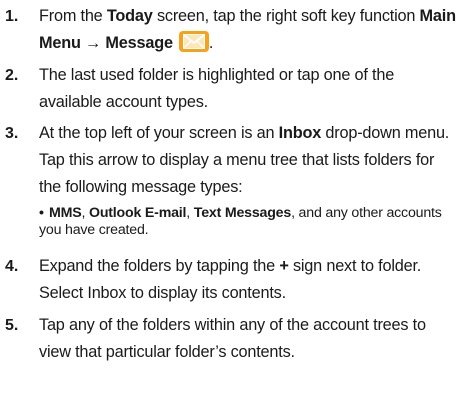 This screenshot has height=400, width=473. I want to click on bullet-line: you have created., so click(94, 230).